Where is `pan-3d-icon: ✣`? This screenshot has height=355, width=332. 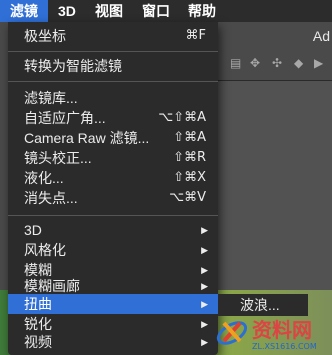
pan-3d-icon: ✣ is located at coordinates (277, 63).